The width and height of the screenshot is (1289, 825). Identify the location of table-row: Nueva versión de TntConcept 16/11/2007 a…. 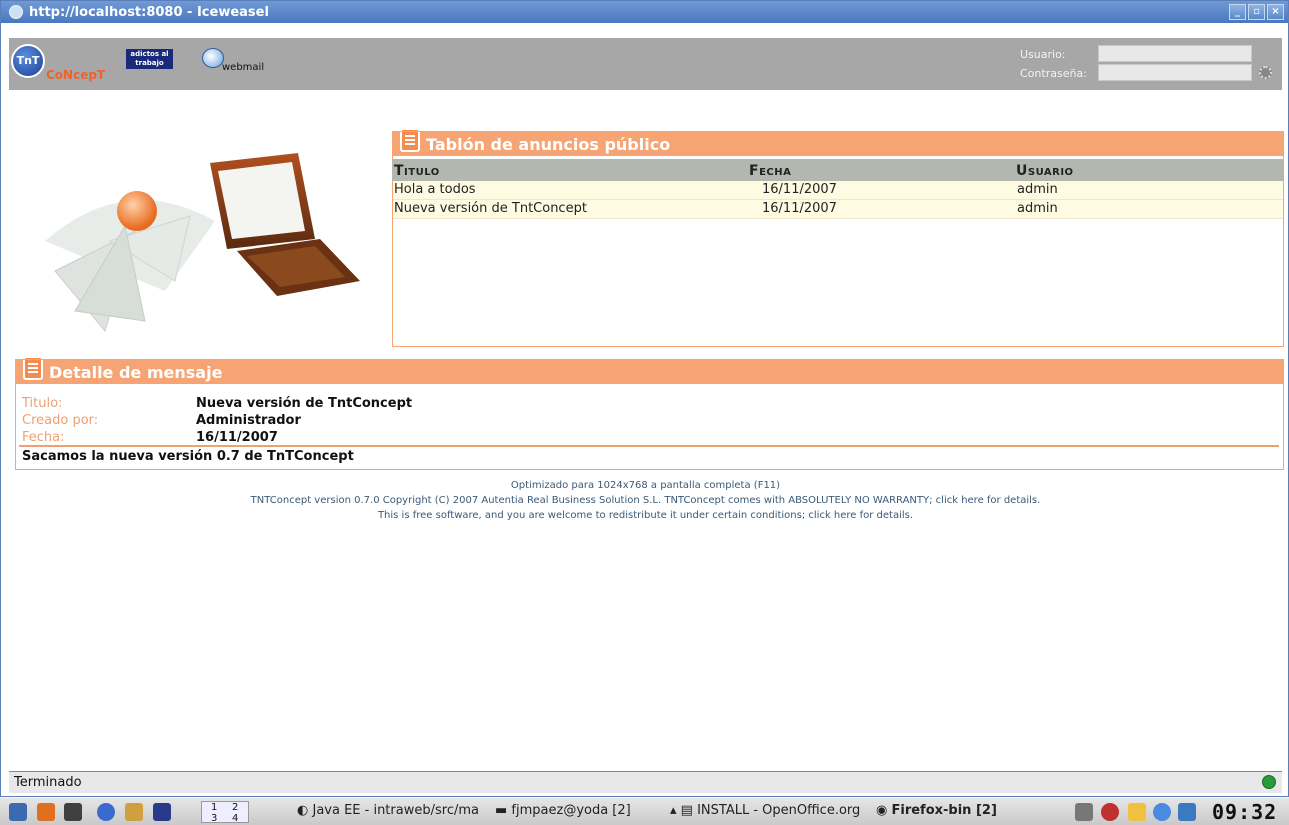
(838, 209).